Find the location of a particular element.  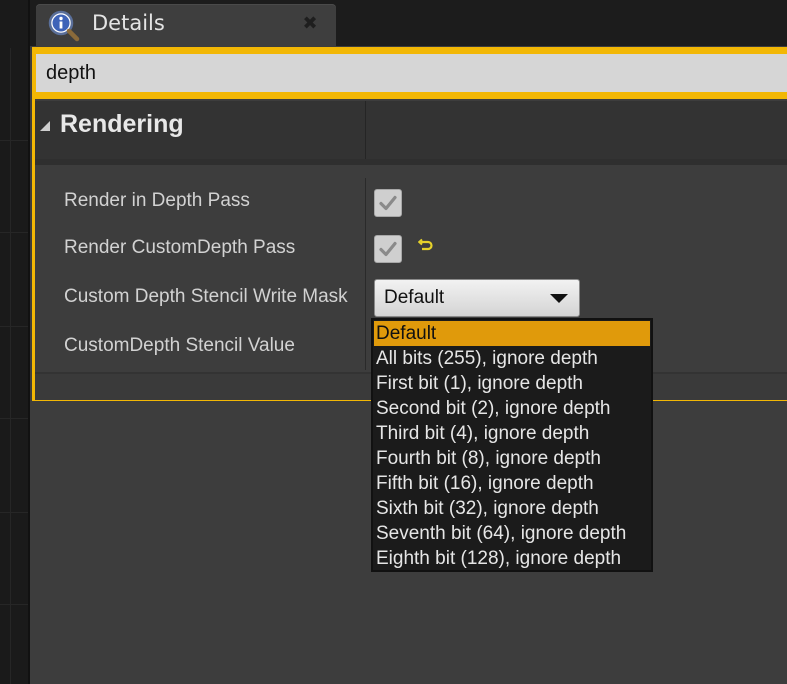

menu-item-eighth-bit: Eighth bit (128), ignore depth is located at coordinates (512, 558).